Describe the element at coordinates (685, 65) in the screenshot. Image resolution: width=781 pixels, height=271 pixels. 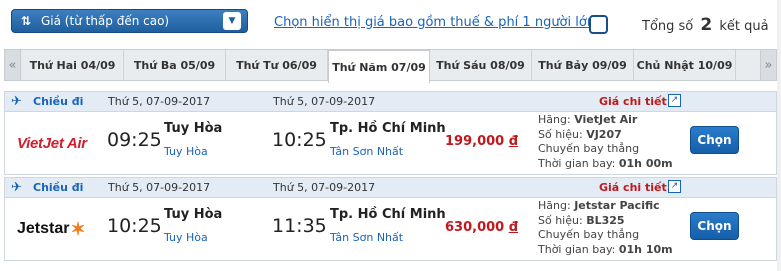
I see `day-tab: Chủ Nhật 10/09` at that location.